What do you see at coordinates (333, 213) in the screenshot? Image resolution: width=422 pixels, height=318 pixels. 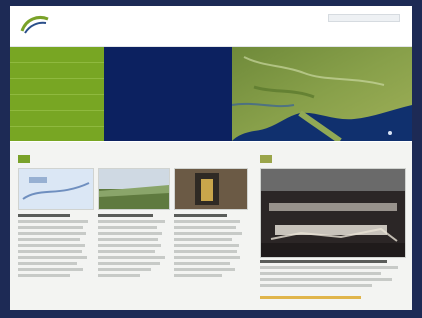 I see `feature-image` at bounding box center [333, 213].